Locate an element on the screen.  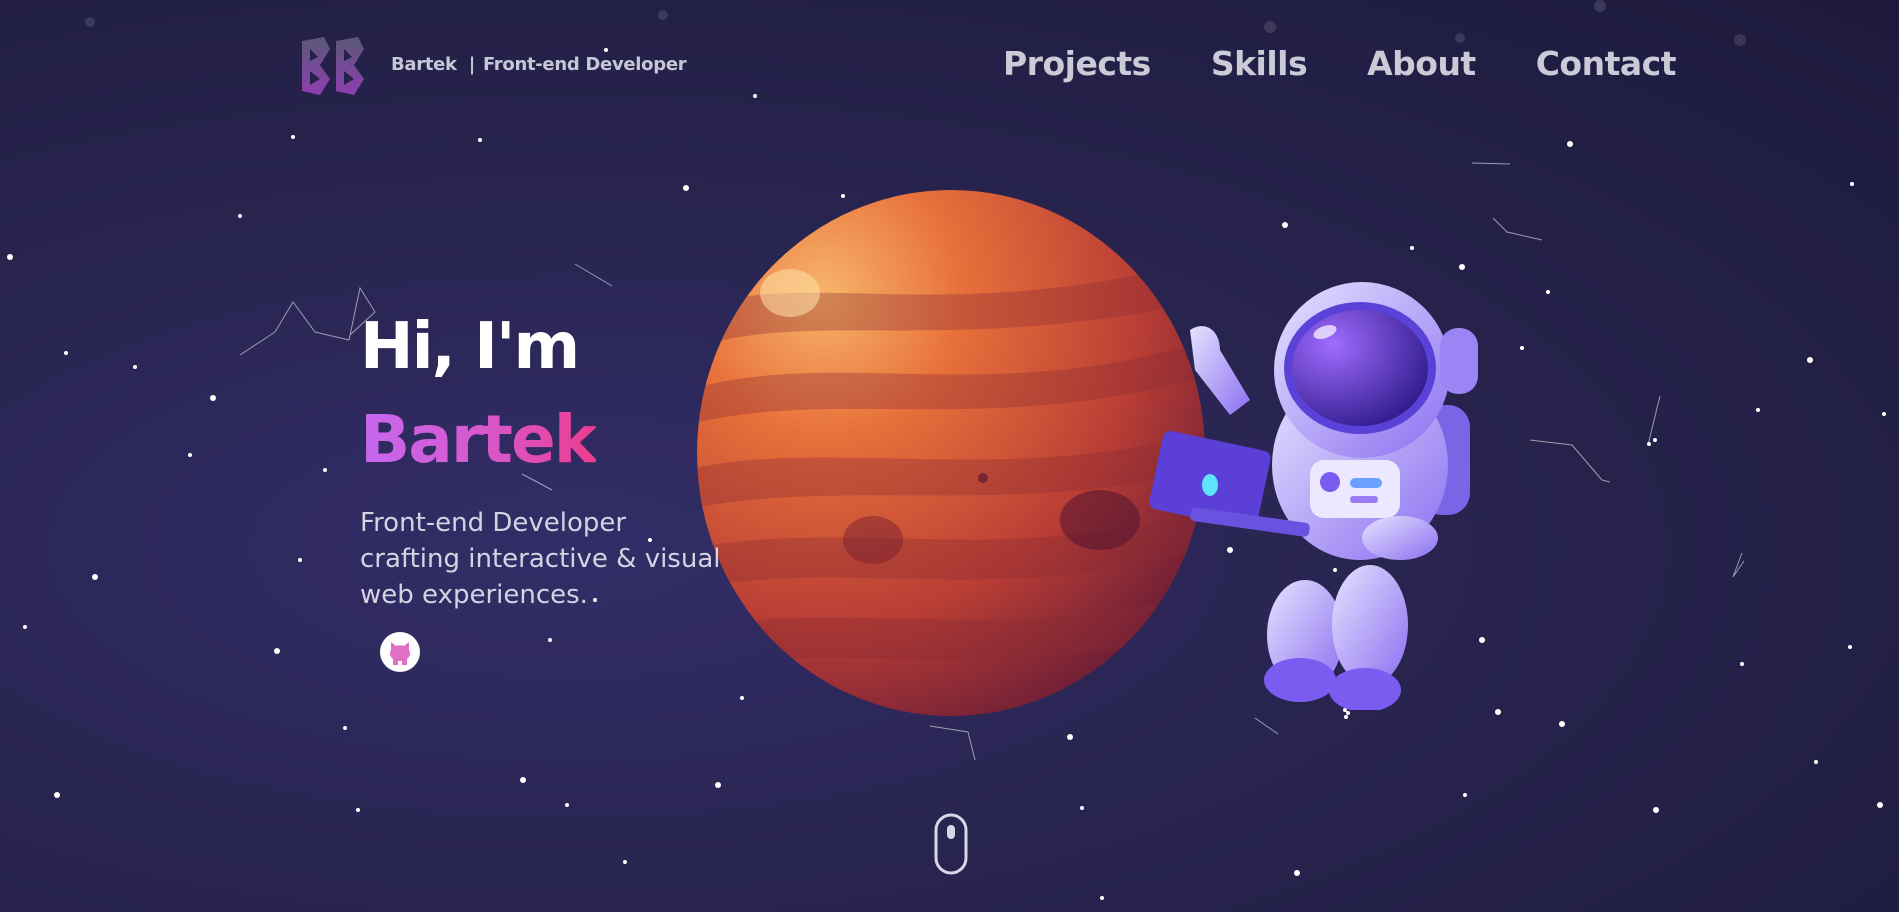
tagline-line: crafting interactive & visual is located at coordinates (540, 559).